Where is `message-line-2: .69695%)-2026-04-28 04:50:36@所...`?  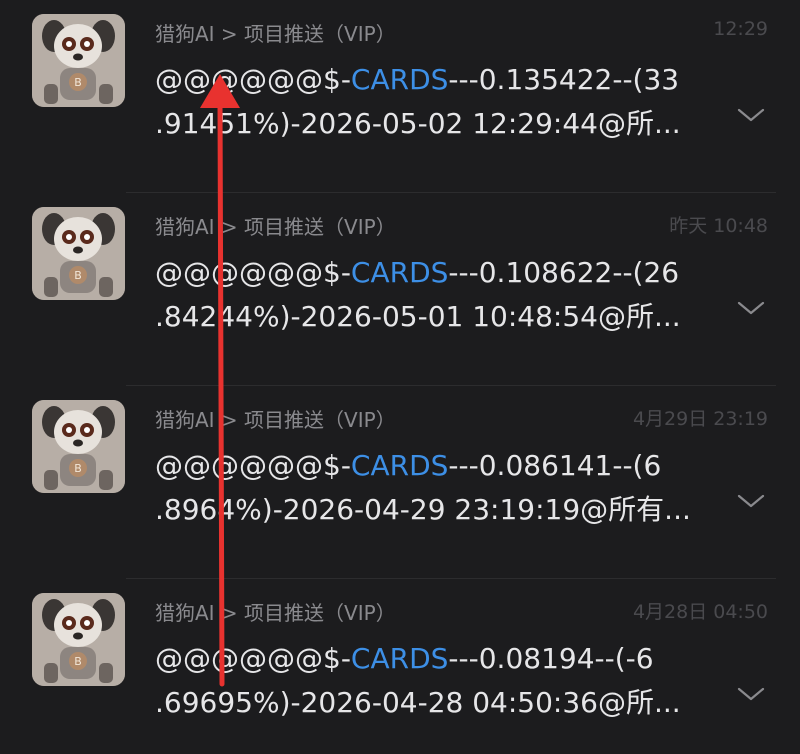
message-line-2: .69695%)-2026-04-28 04:50:36@所... is located at coordinates (418, 702).